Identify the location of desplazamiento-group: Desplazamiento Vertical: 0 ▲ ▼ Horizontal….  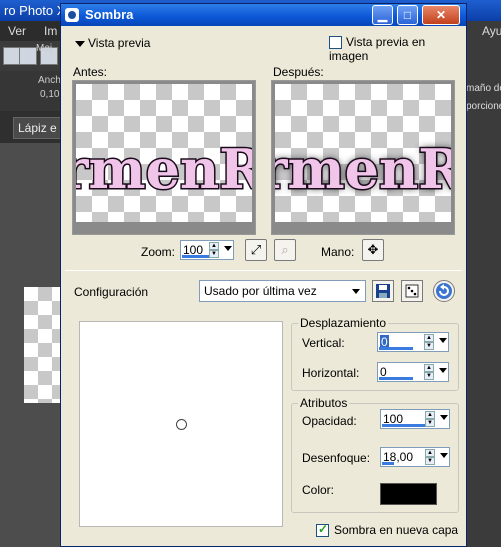
(375, 353).